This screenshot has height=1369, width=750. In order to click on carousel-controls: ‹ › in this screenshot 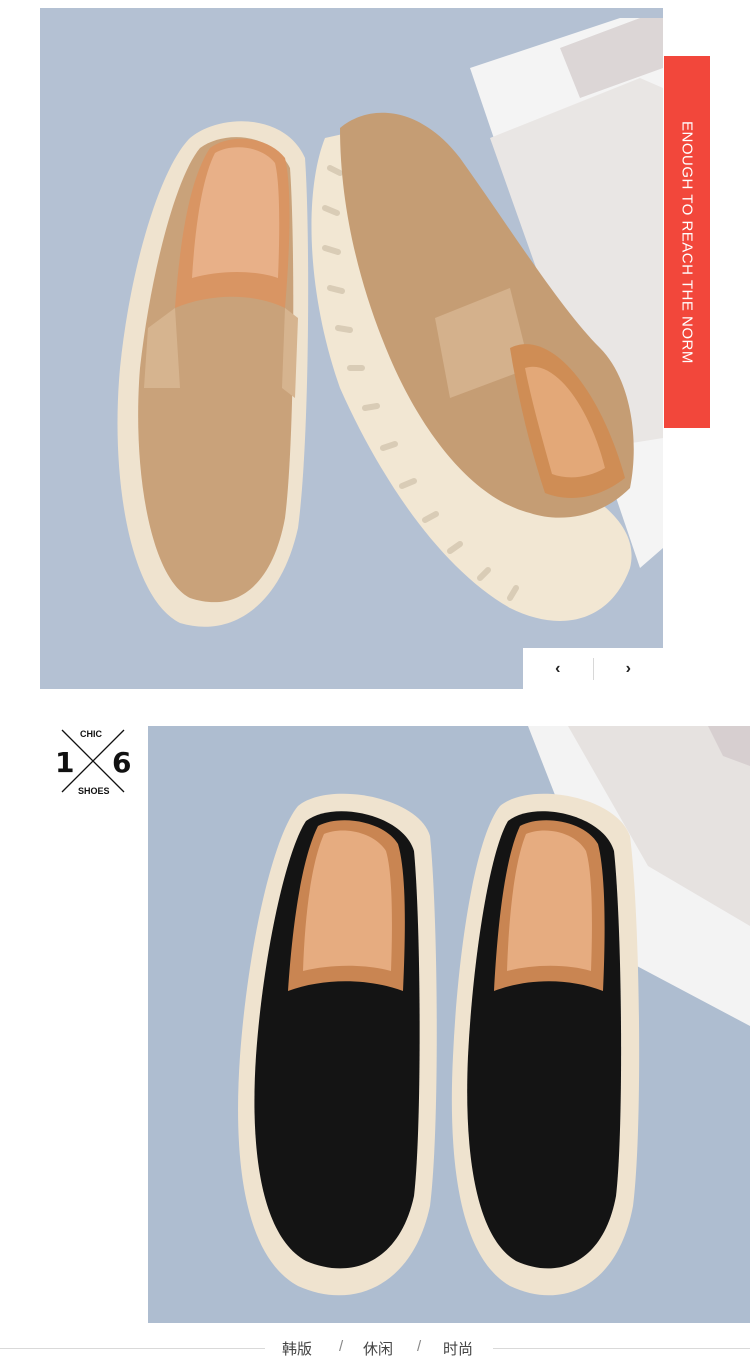, I will do `click(593, 668)`.